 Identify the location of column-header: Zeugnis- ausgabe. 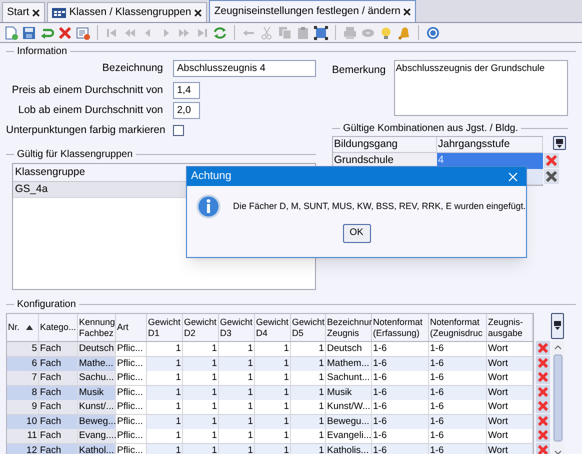
(506, 327).